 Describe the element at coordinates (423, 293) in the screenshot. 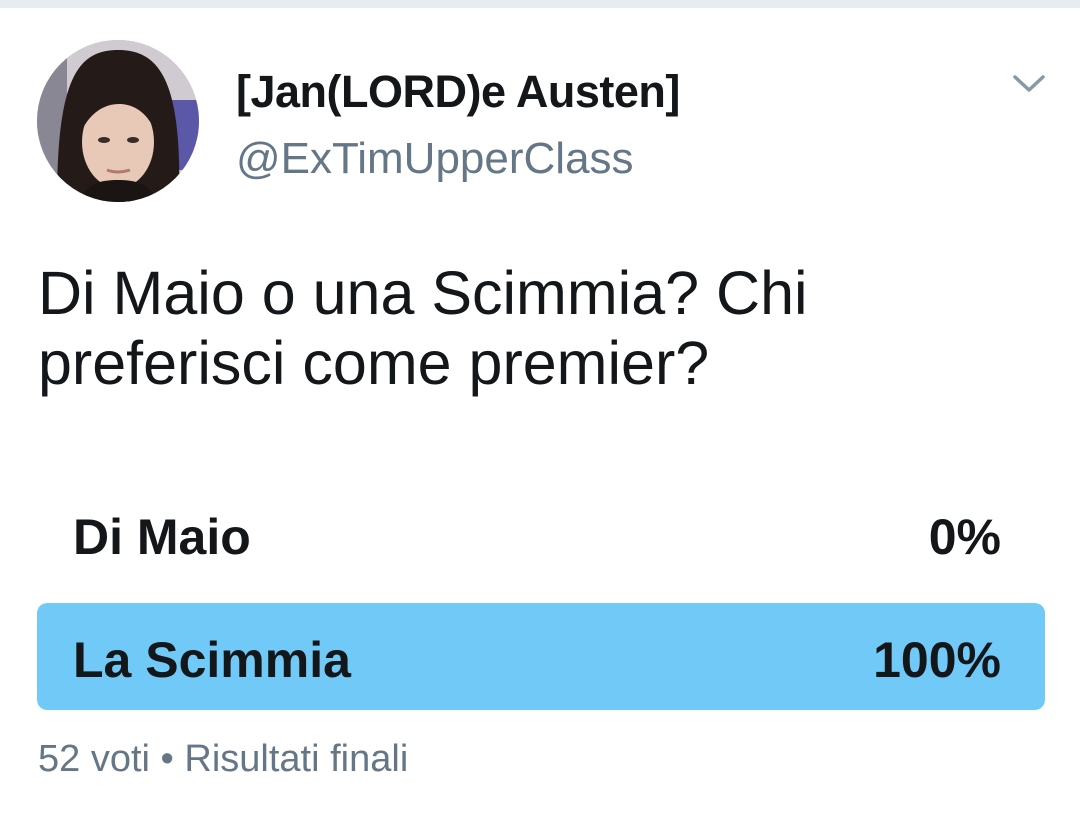

I see `tweet-text-line: Di Maio o una Scimmia? Chi` at that location.